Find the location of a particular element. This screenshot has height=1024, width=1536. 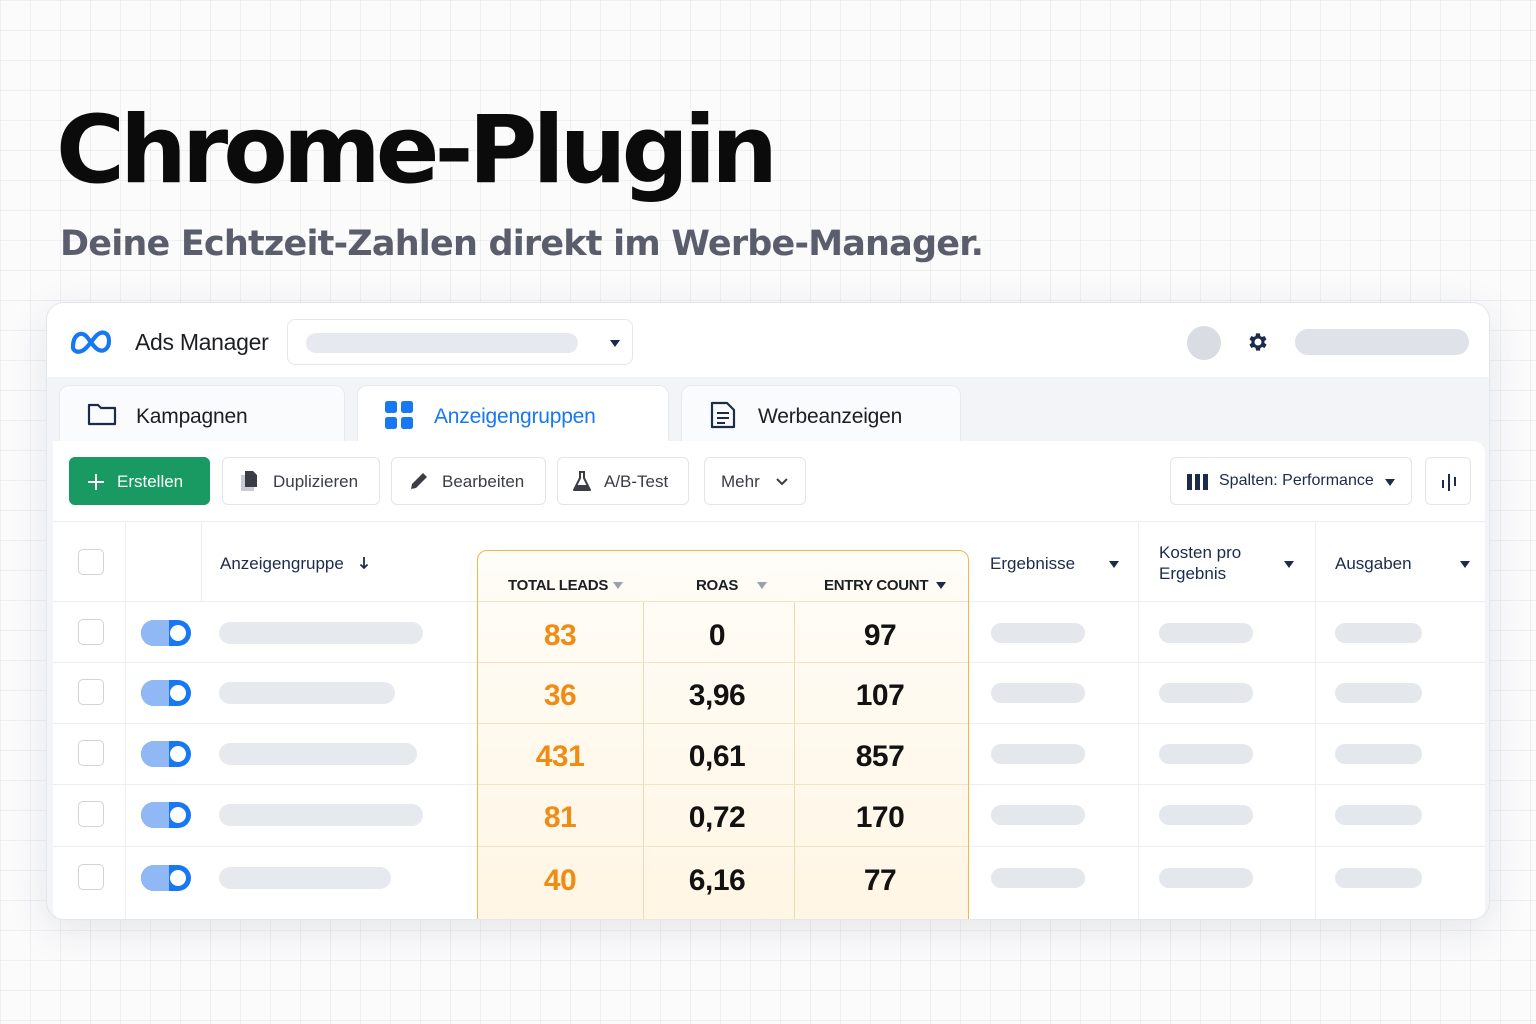

roas-value: 0 is located at coordinates (717, 635).